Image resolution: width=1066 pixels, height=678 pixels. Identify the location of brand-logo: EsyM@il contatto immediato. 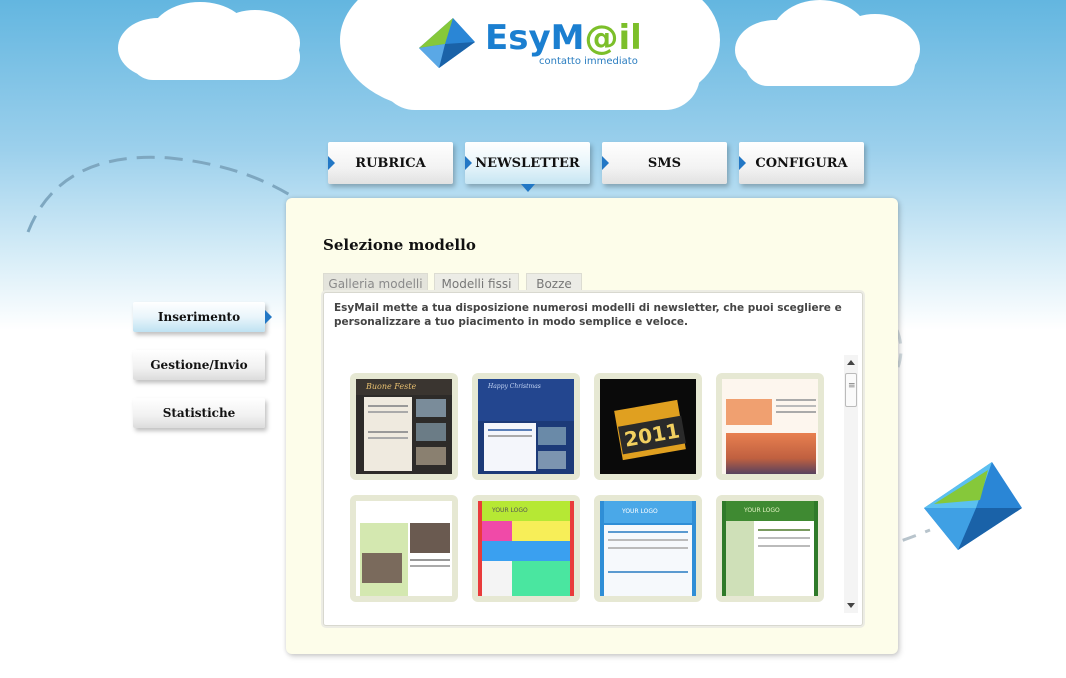
(530, 42).